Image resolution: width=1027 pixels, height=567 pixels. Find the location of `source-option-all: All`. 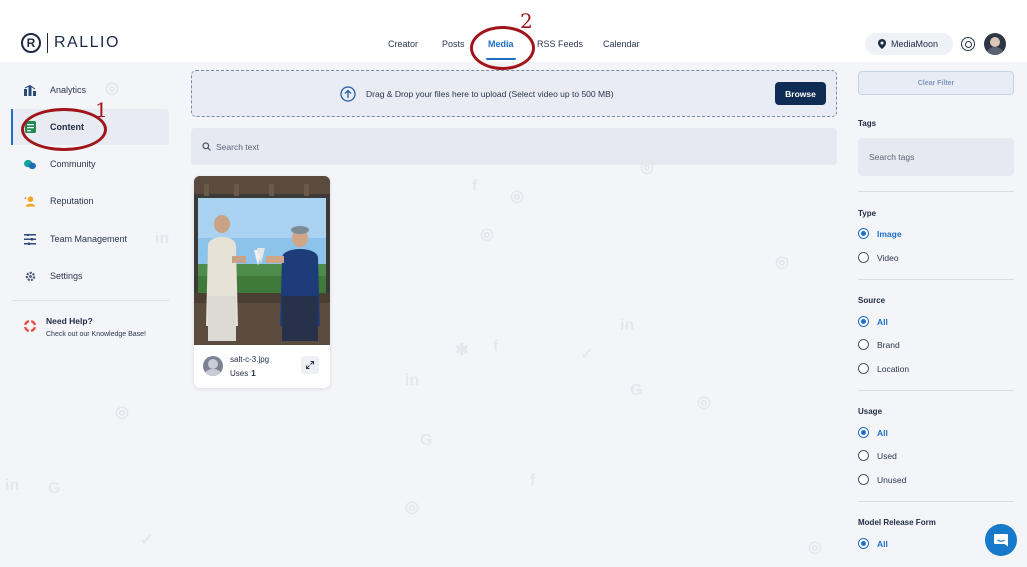

source-option-all: All is located at coordinates (873, 321).